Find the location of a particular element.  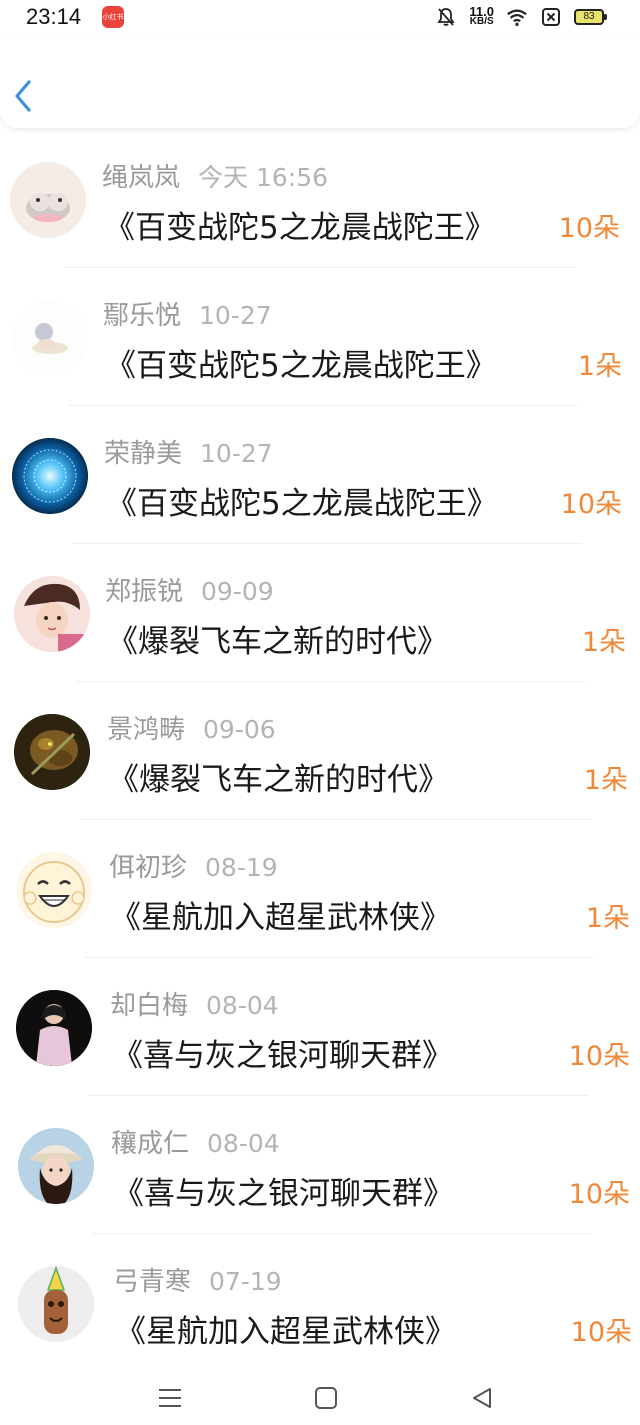

list-item: 穰成仁 08-04 《喜与灰之银河聊天群》 10朵 is located at coordinates (320, 1167).